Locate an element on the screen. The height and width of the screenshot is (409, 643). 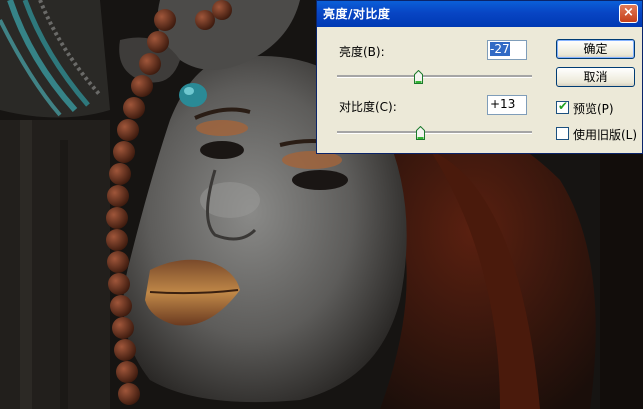
cancel-button: 取消 is located at coordinates (595, 77).